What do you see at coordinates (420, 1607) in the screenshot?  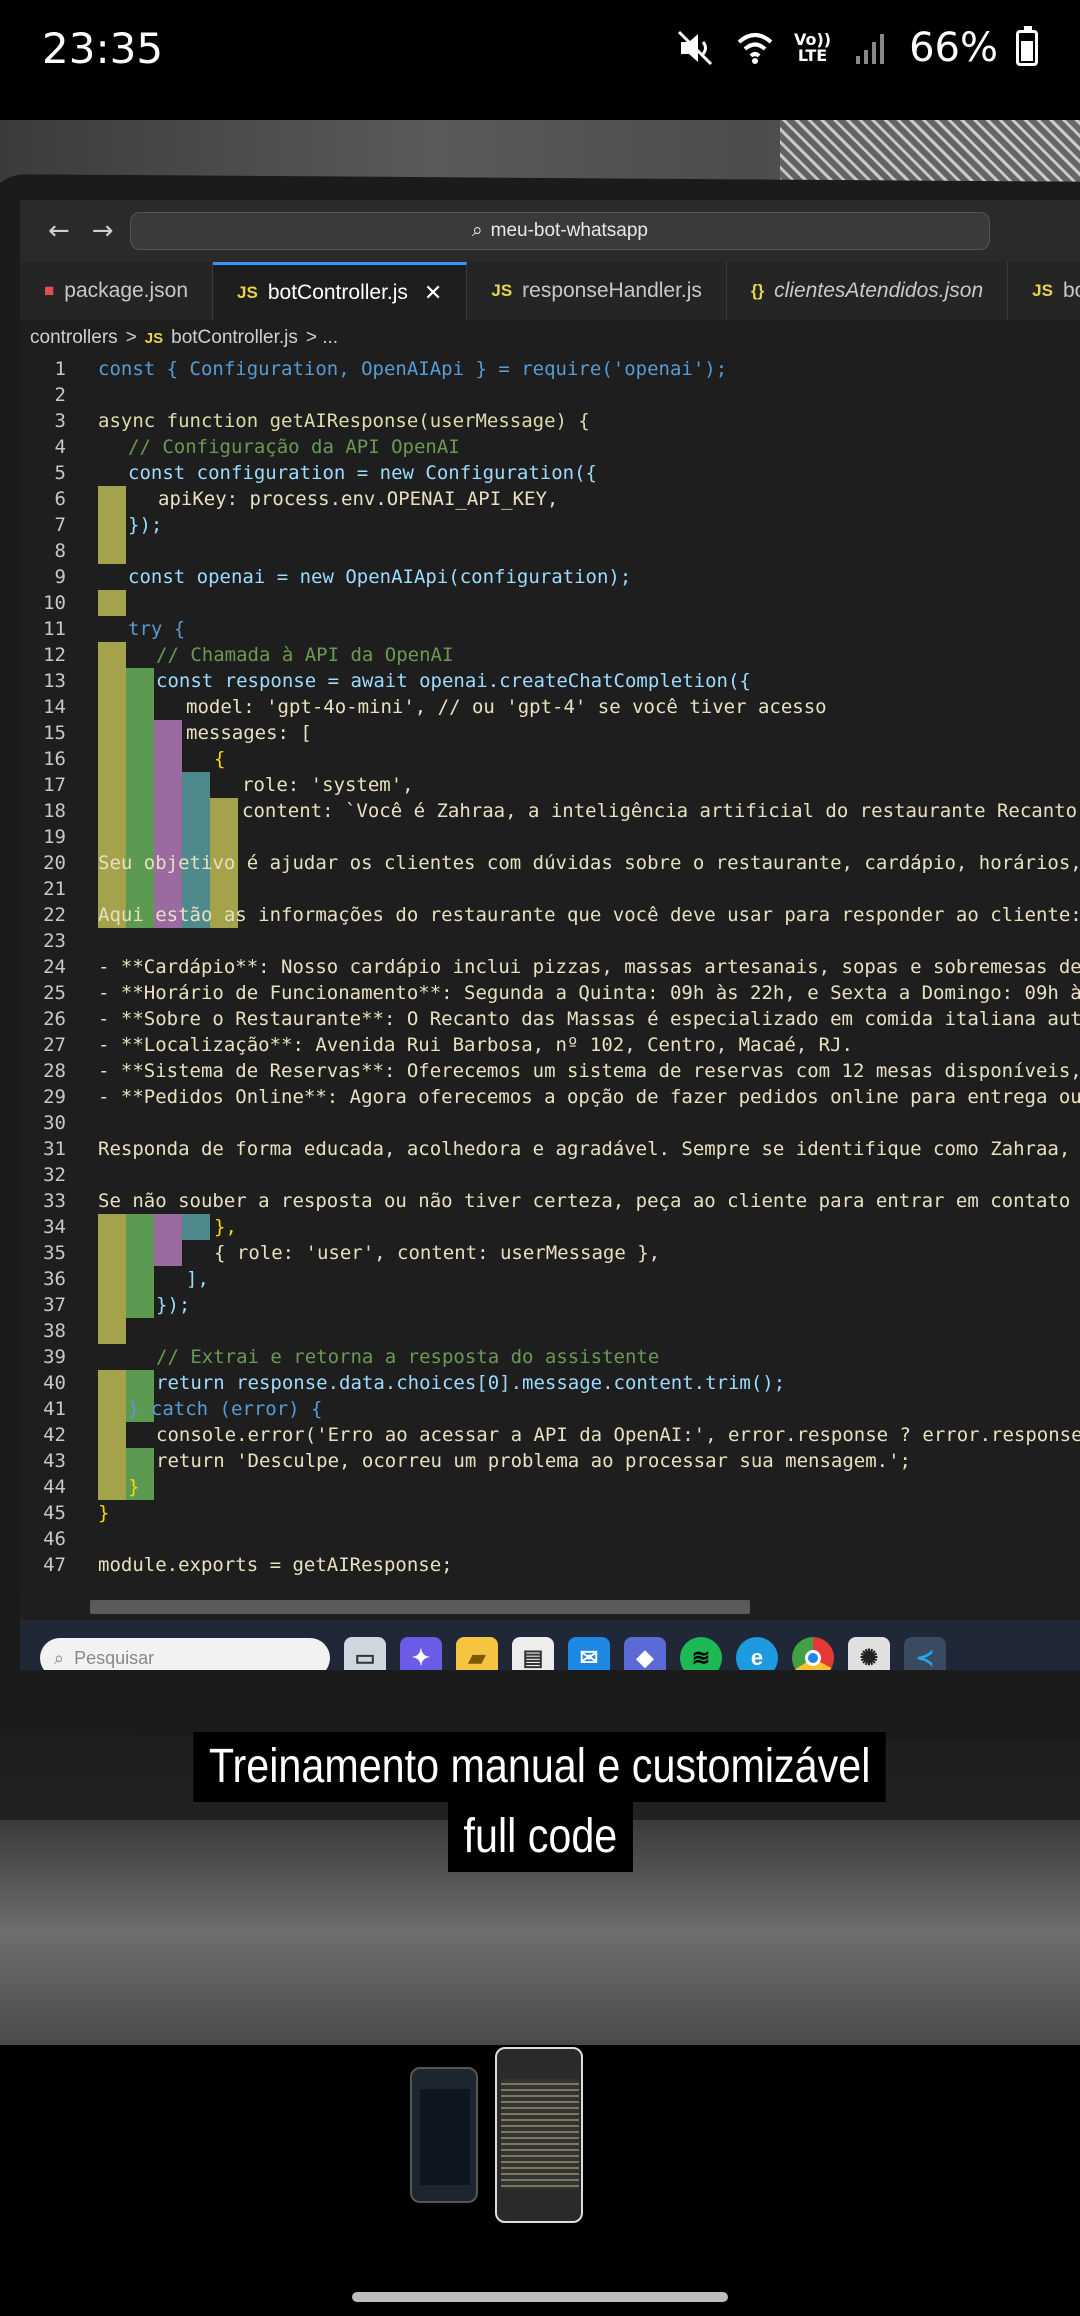 I see `horizontal-scrollbar` at bounding box center [420, 1607].